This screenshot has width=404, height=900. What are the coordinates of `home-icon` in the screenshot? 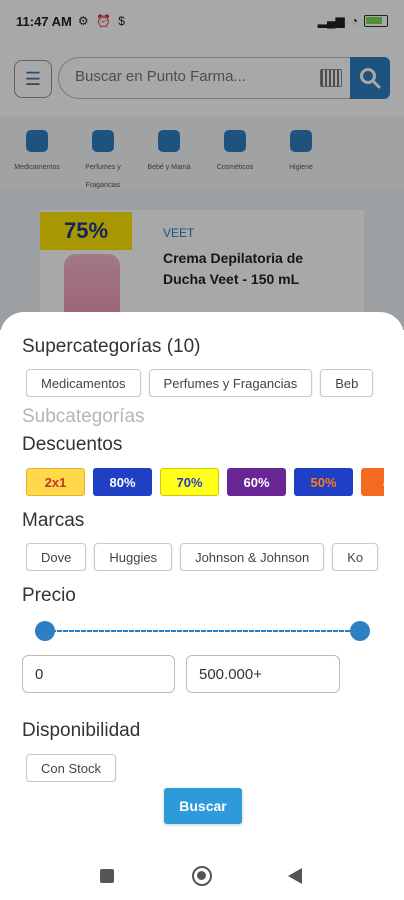 It's located at (202, 876).